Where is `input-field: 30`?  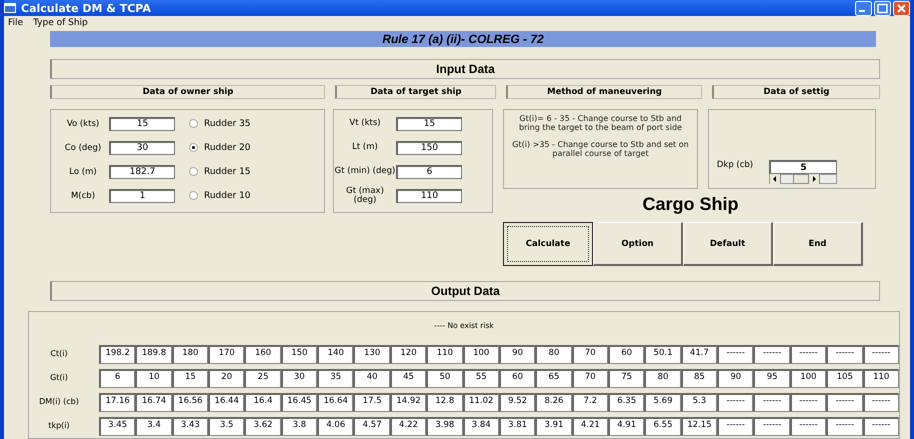 input-field: 30 is located at coordinates (142, 147).